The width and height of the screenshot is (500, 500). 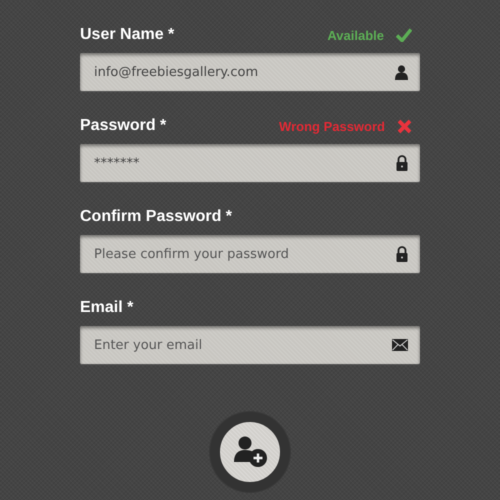 I want to click on input-field: Enter your email, so click(x=250, y=345).